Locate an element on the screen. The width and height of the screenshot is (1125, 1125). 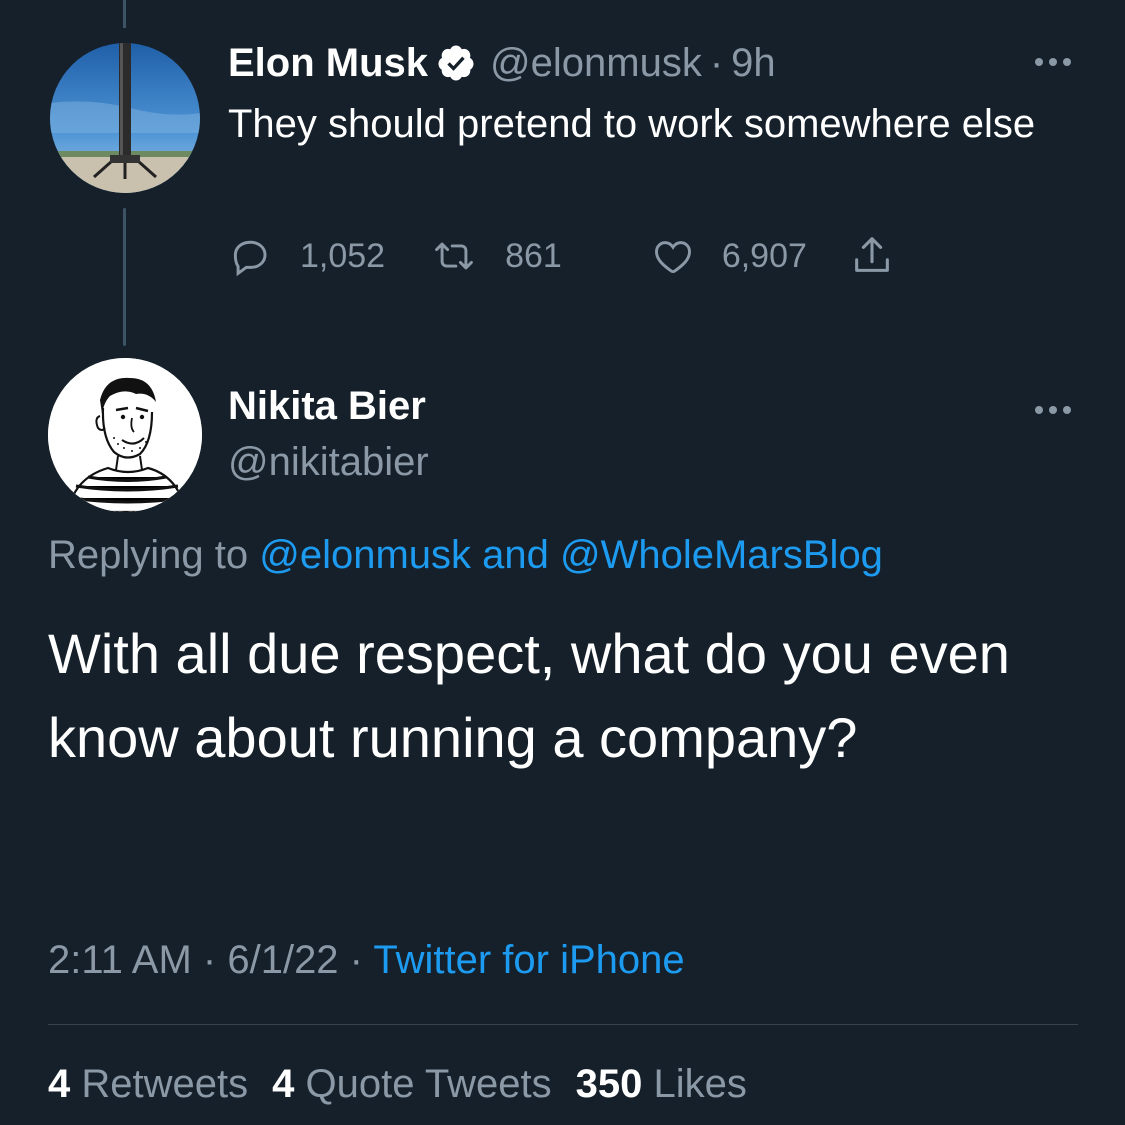
retweets-stat: 4 Retweets is located at coordinates (148, 1084).